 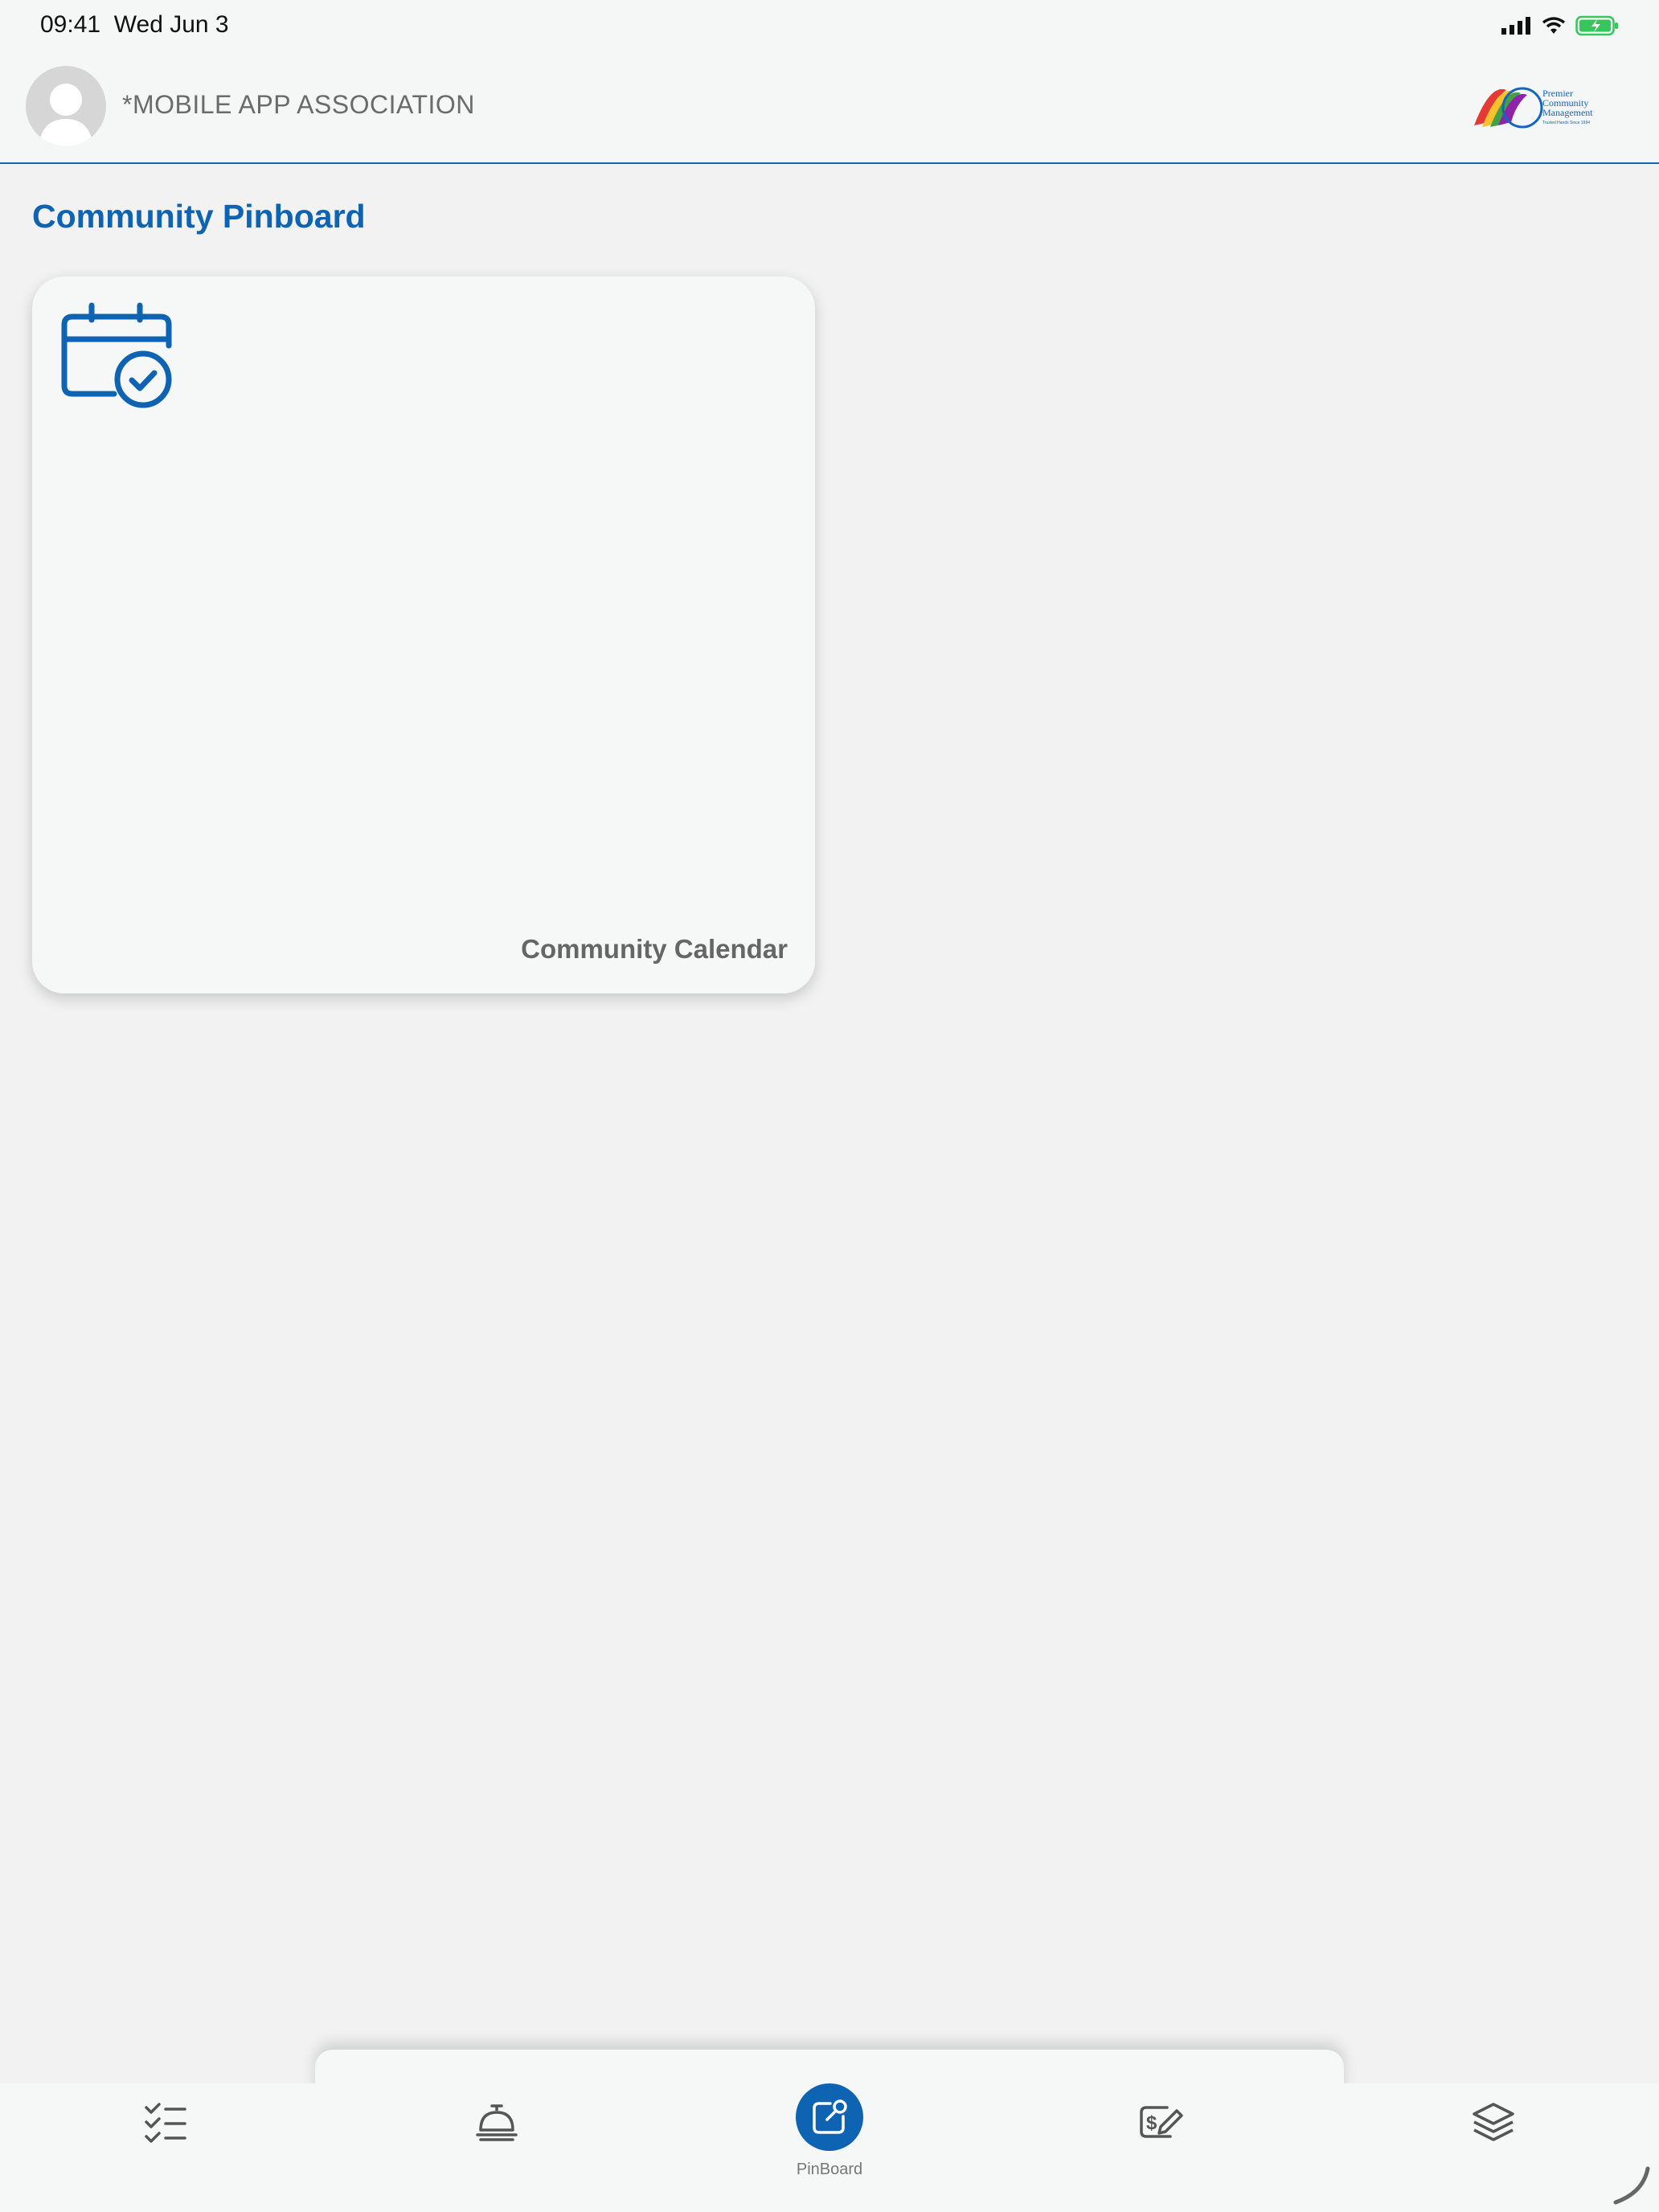 What do you see at coordinates (66, 115) in the screenshot?
I see `user-avatar-icon` at bounding box center [66, 115].